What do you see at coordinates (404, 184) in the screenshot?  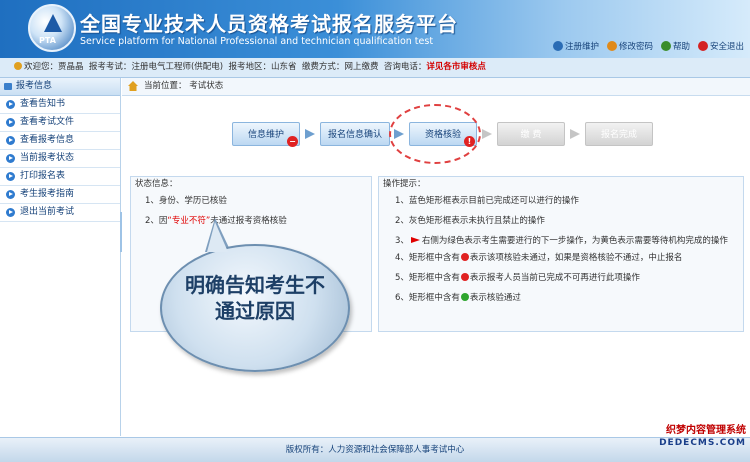 I see `tips-panel-title: 操作提示：` at bounding box center [404, 184].